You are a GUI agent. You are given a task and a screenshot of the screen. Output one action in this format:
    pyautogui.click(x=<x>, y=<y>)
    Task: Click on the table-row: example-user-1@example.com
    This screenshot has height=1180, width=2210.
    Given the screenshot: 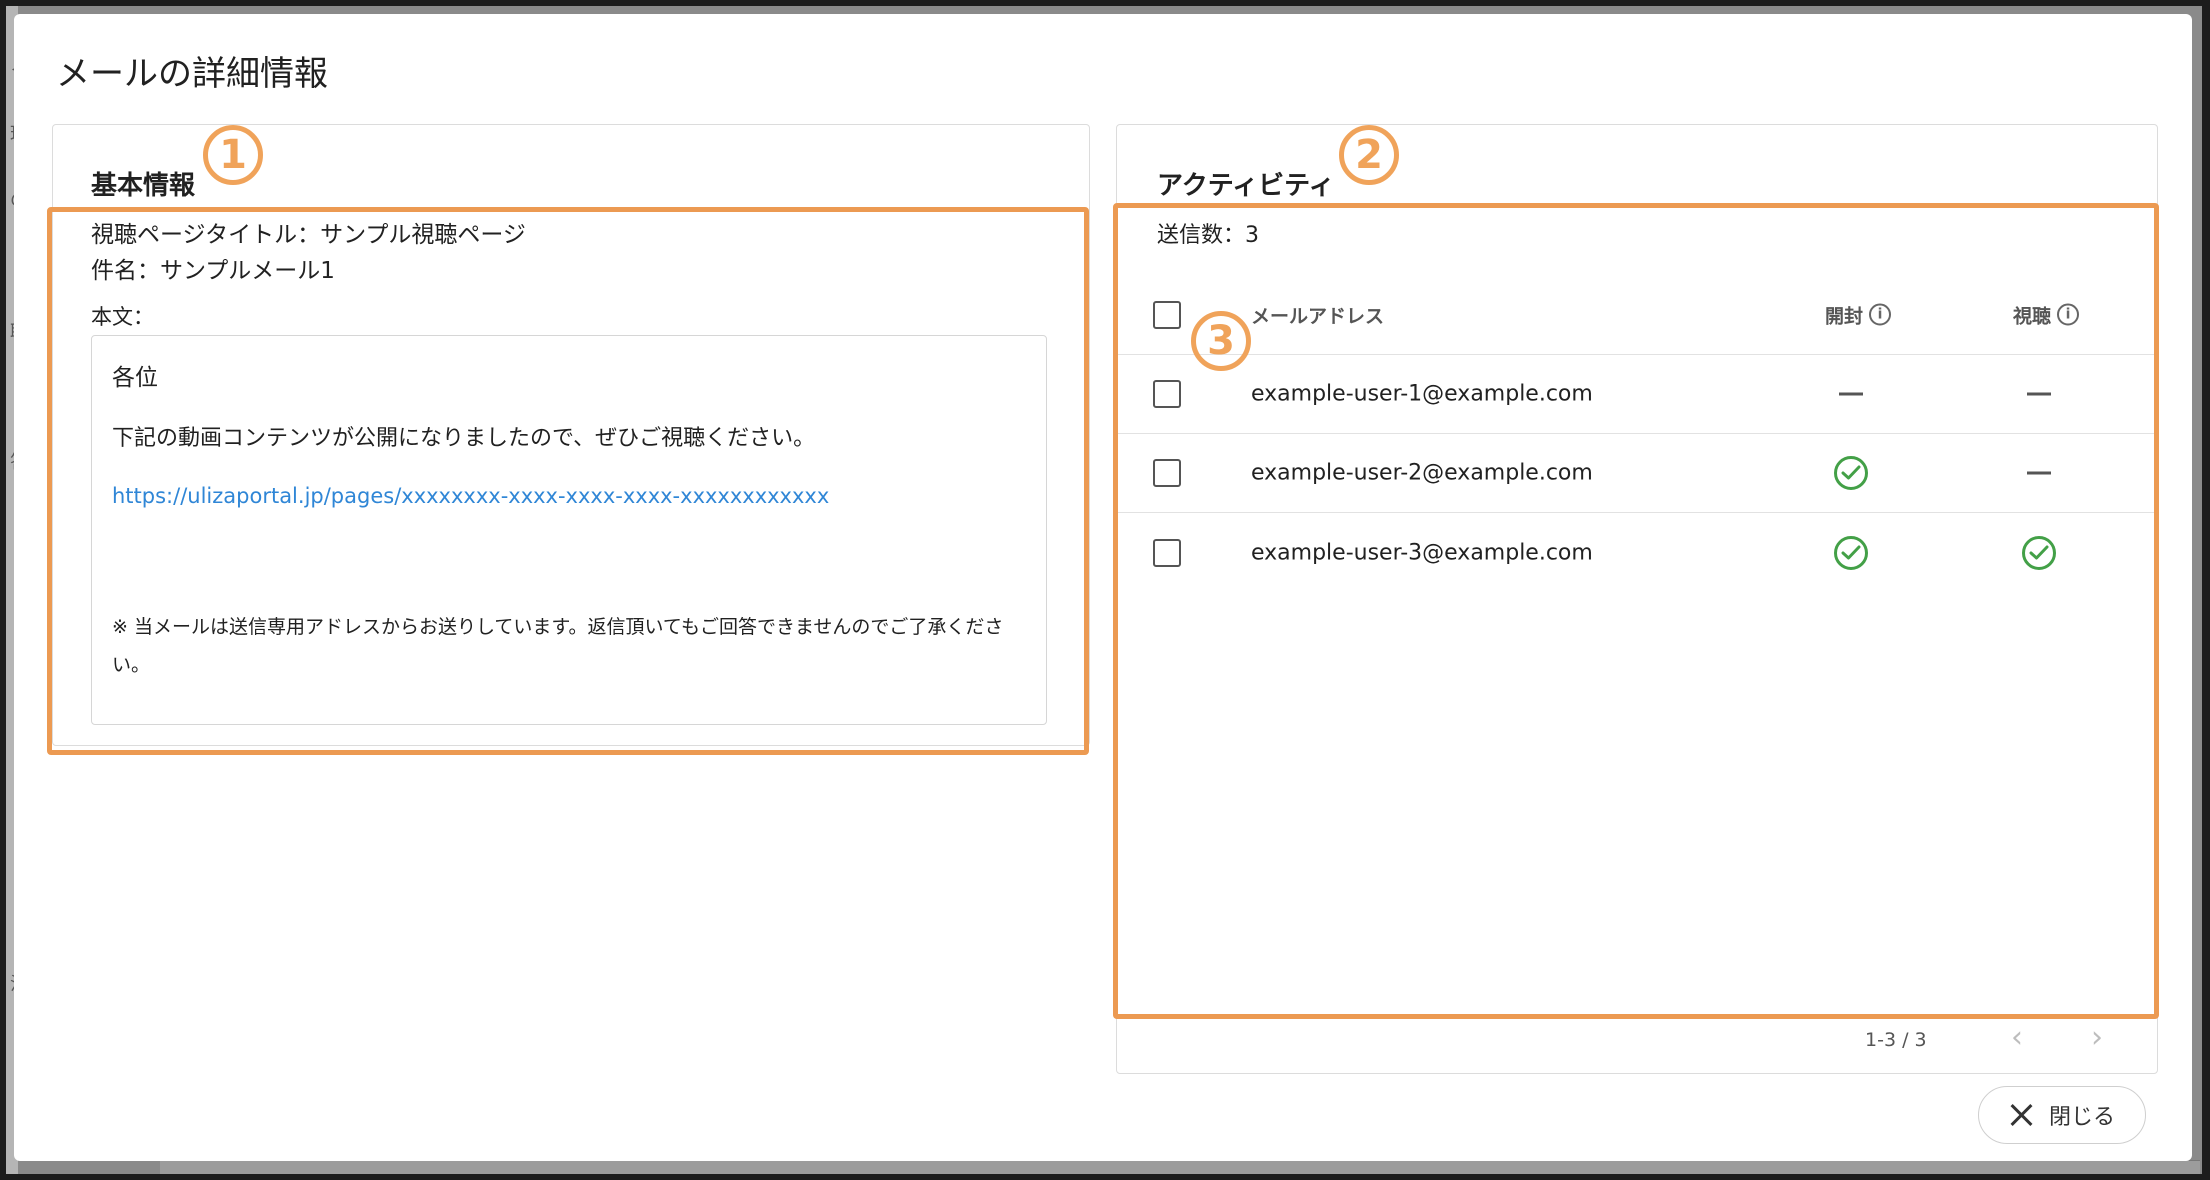 What is the action you would take?
    pyautogui.click(x=1637, y=394)
    